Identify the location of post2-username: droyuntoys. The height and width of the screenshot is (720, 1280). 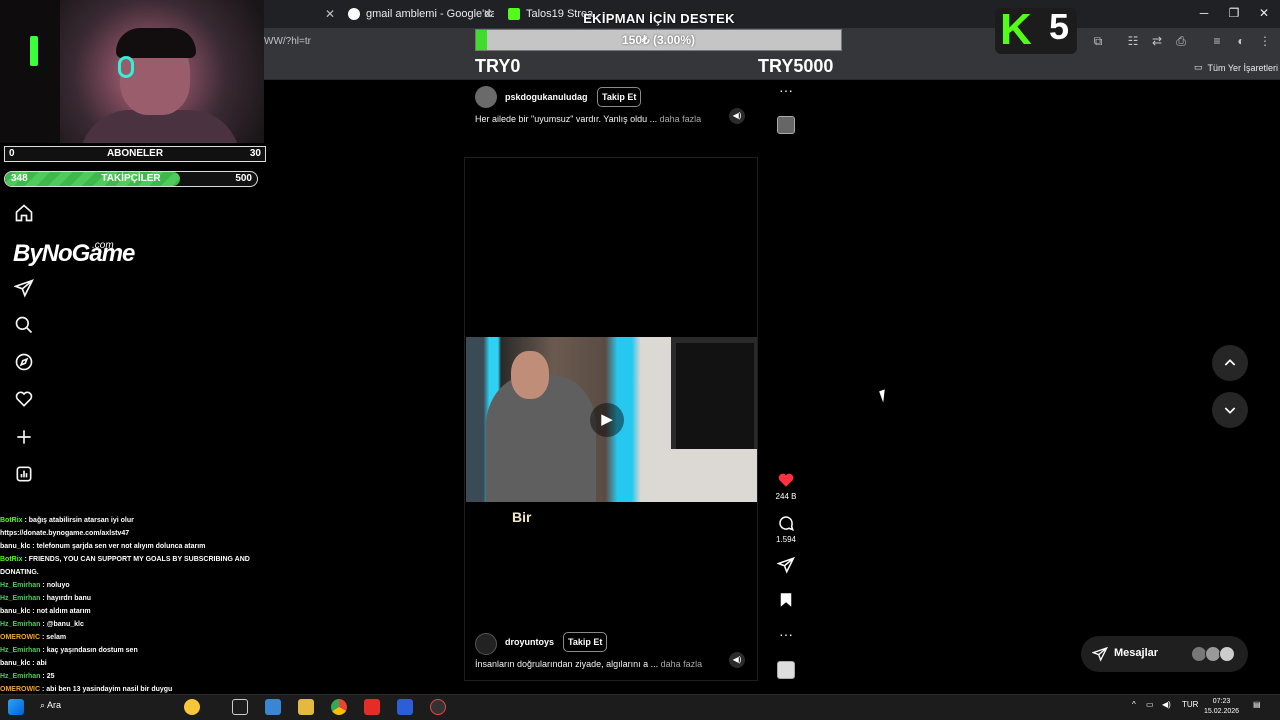
(529, 642).